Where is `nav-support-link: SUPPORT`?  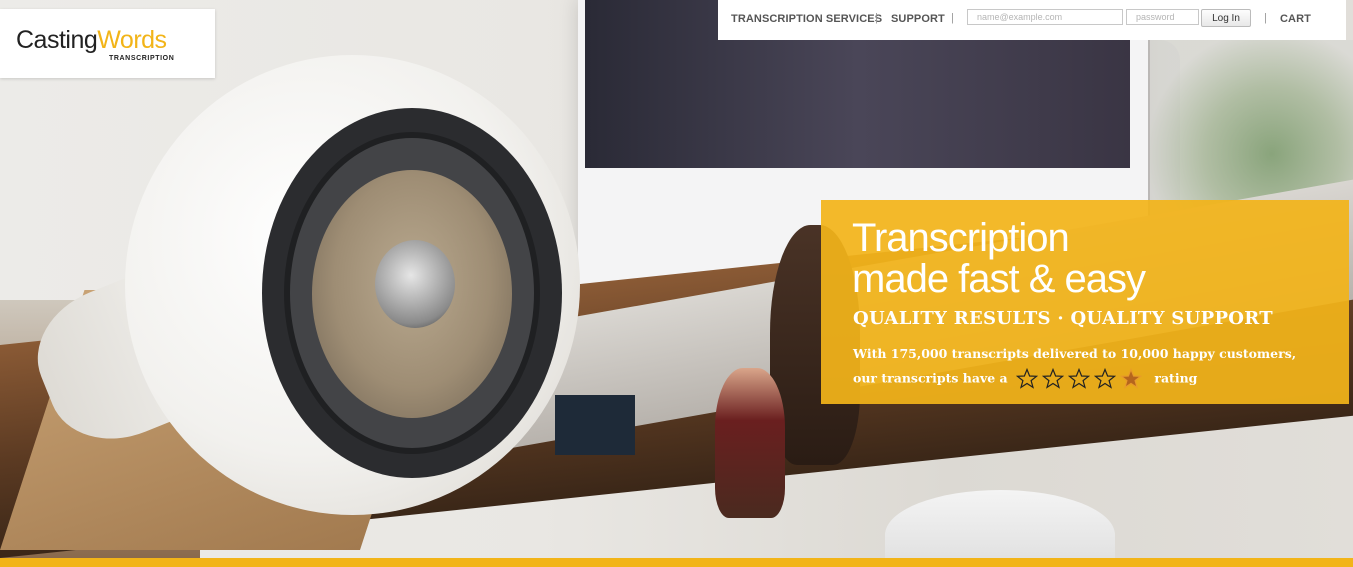 nav-support-link: SUPPORT is located at coordinates (918, 19).